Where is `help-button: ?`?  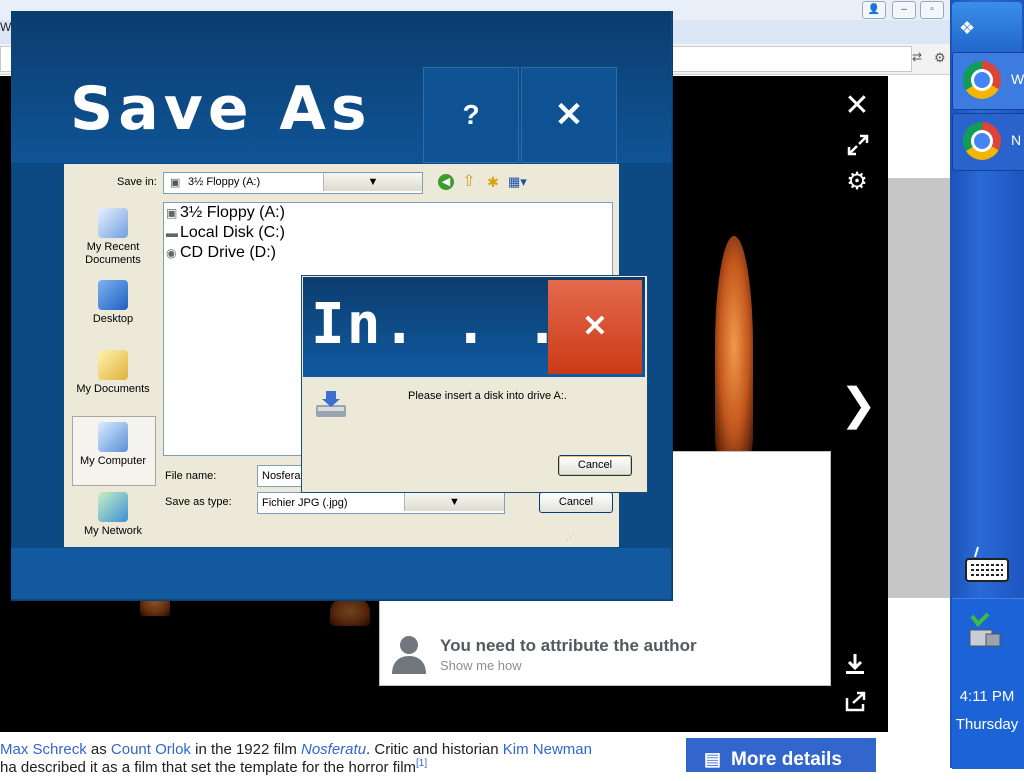 help-button: ? is located at coordinates (471, 115).